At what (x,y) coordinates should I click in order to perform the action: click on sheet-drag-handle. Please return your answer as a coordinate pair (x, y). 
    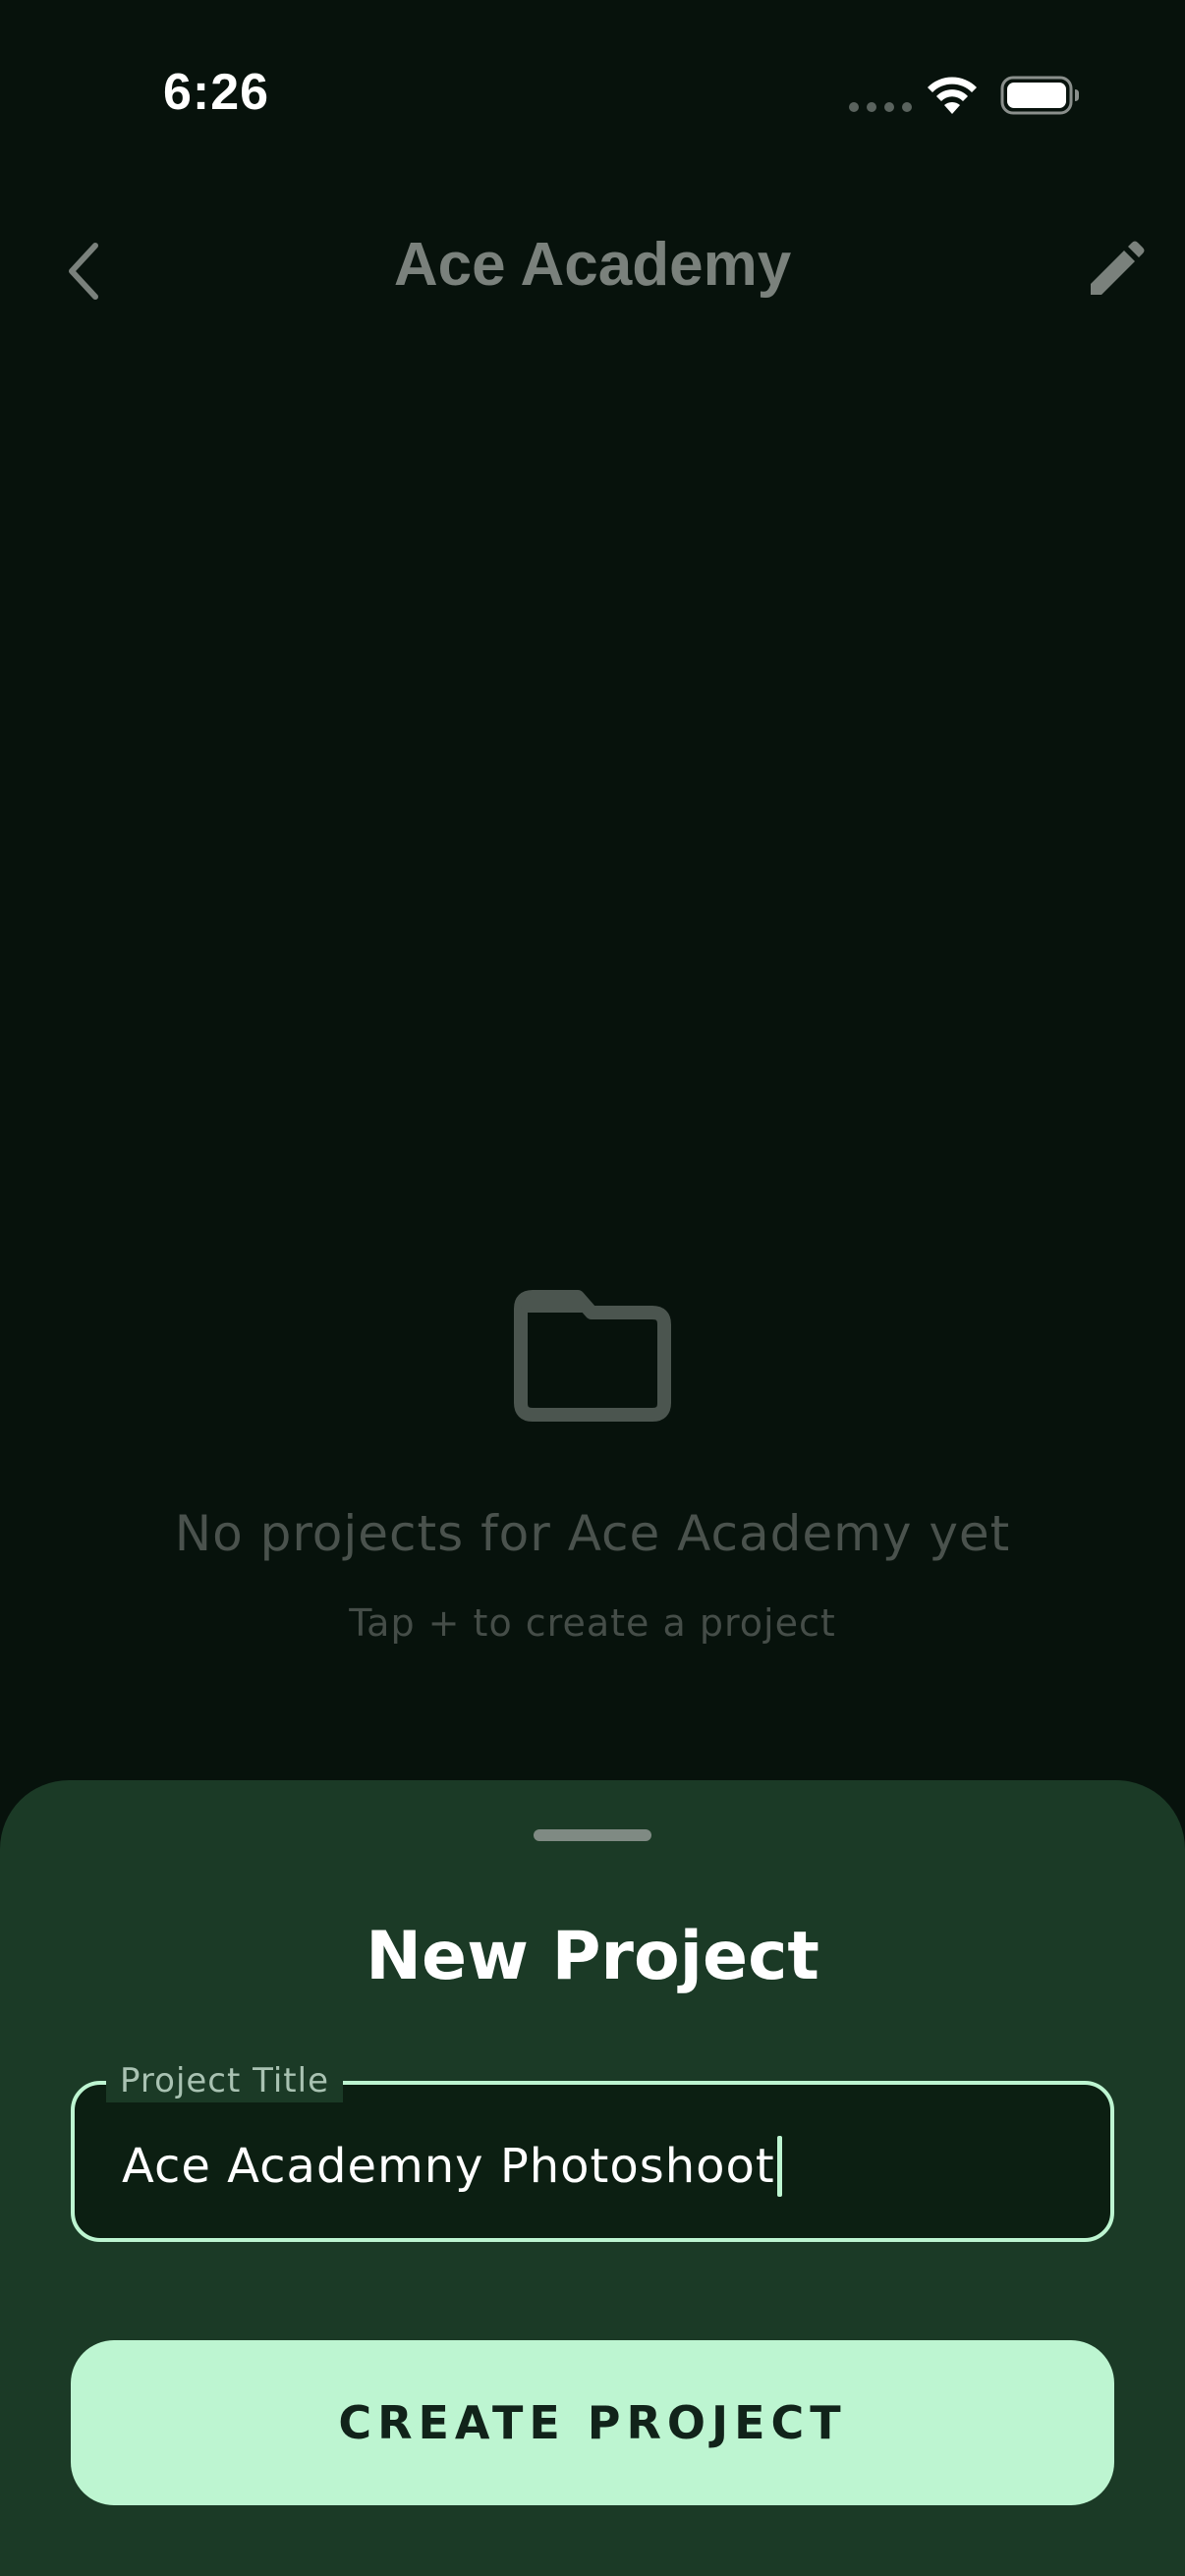
    Looking at the image, I should click on (592, 1835).